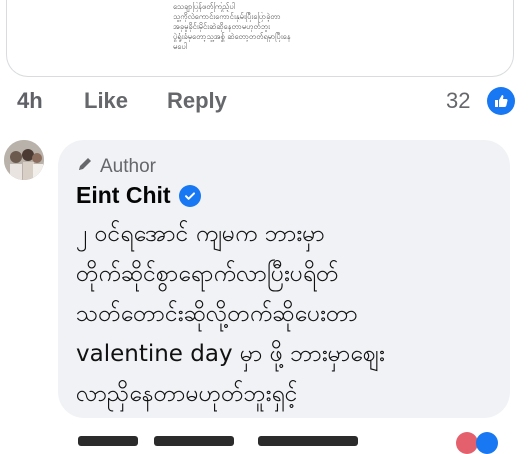 This screenshot has height=454, width=532. Describe the element at coordinates (180, 46) in the screenshot. I see `quoted-line: မပေါ` at that location.